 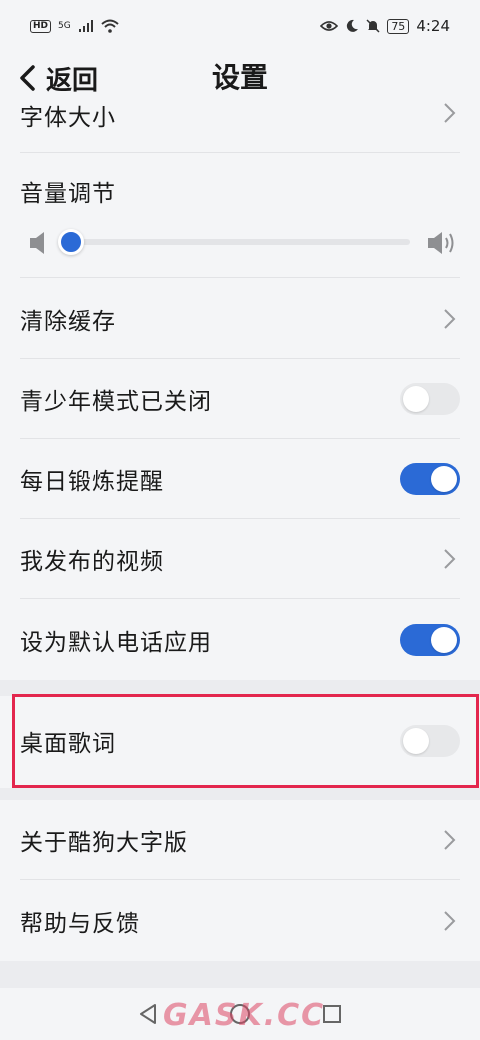 I want to click on daily-reminder-toggle, so click(x=430, y=479).